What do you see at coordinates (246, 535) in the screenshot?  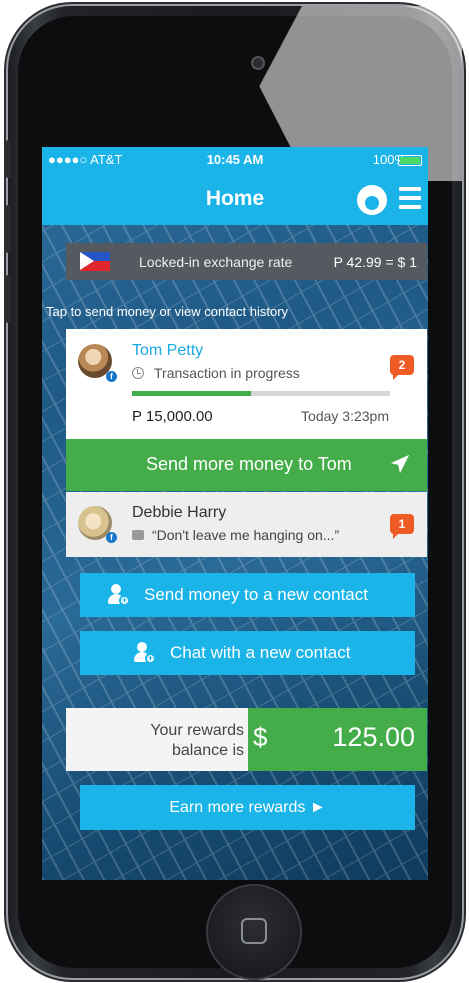 I see `last-message: “Don't leave me hanging on...”` at bounding box center [246, 535].